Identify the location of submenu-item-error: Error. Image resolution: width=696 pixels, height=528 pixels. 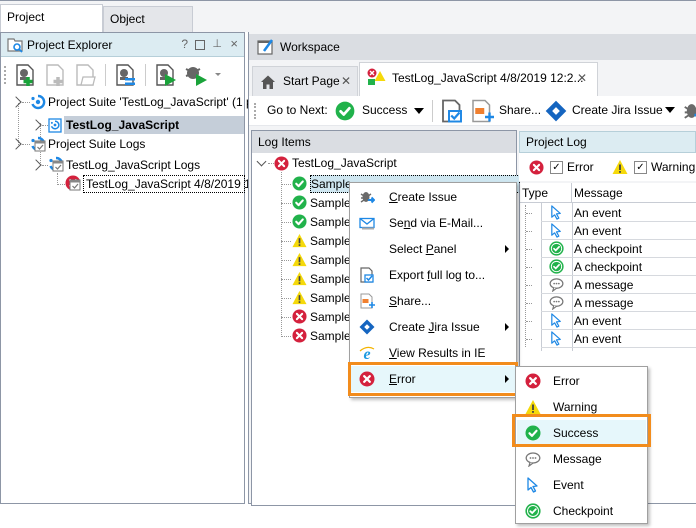
(581, 381).